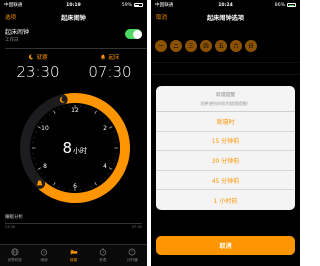 Image resolution: width=320 pixels, height=266 pixels. Describe the element at coordinates (225, 181) in the screenshot. I see `option-45-min: 45 分钟前` at that location.